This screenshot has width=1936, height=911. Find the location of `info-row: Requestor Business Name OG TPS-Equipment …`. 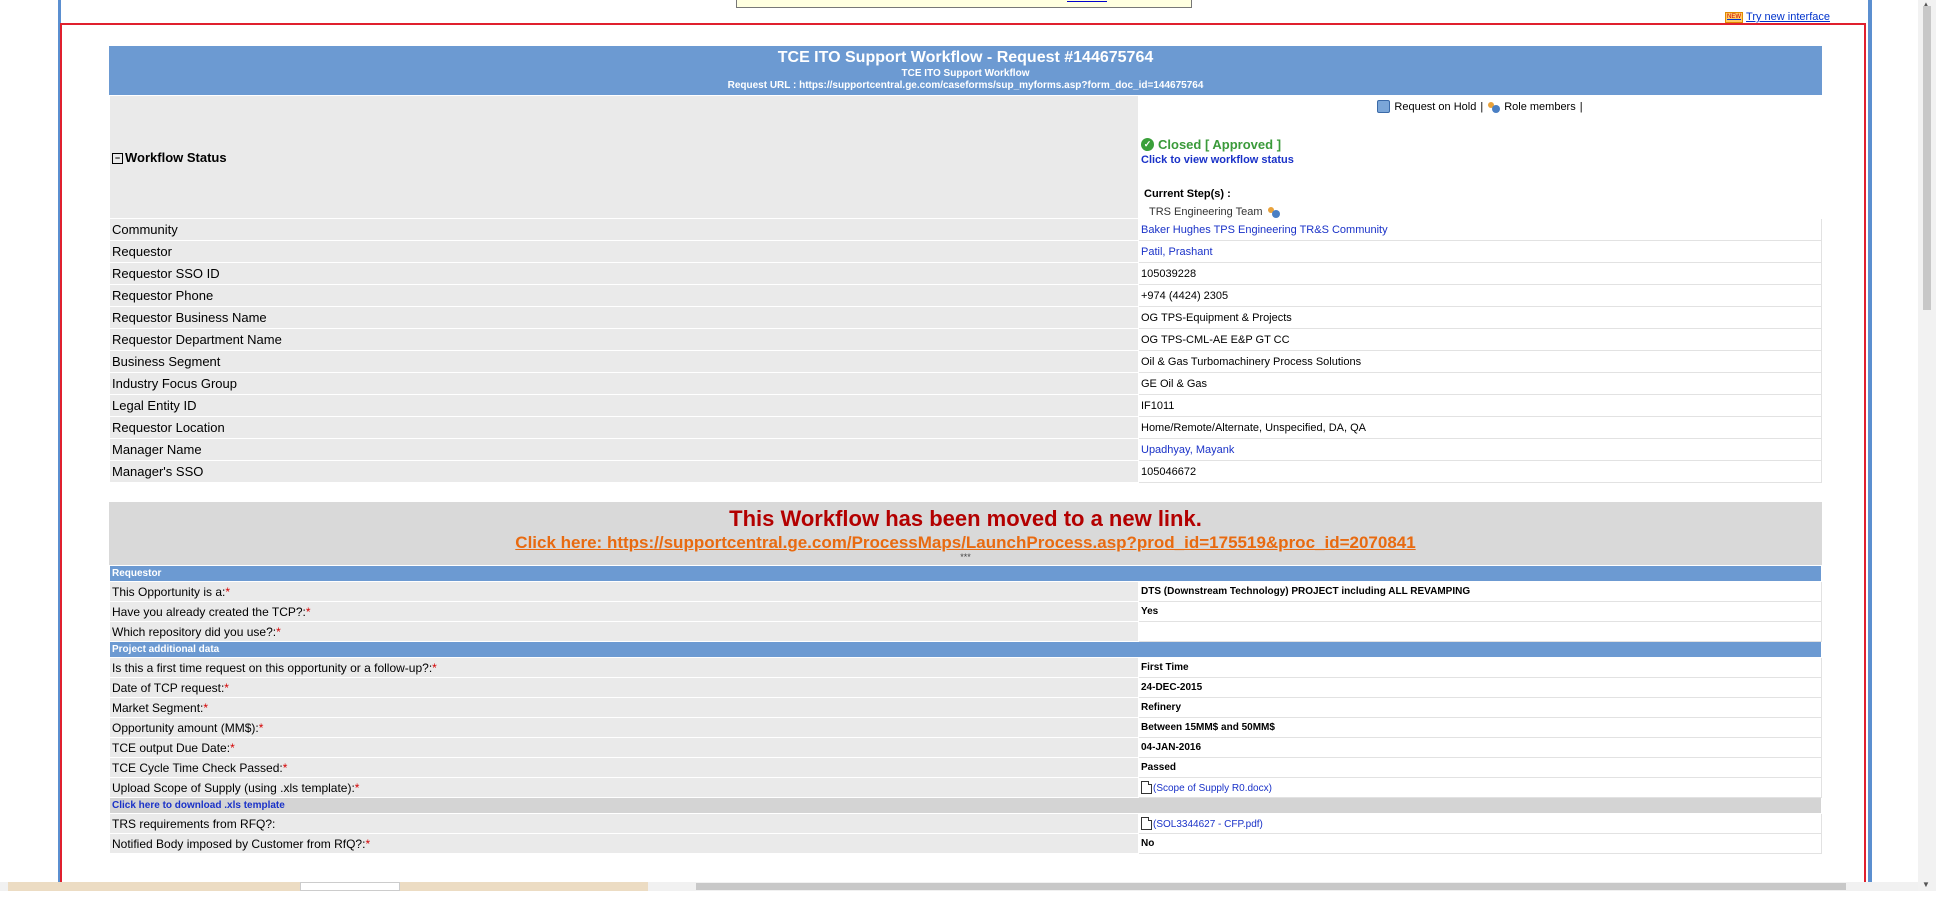

info-row: Requestor Business Name OG TPS-Equipment … is located at coordinates (965, 317).